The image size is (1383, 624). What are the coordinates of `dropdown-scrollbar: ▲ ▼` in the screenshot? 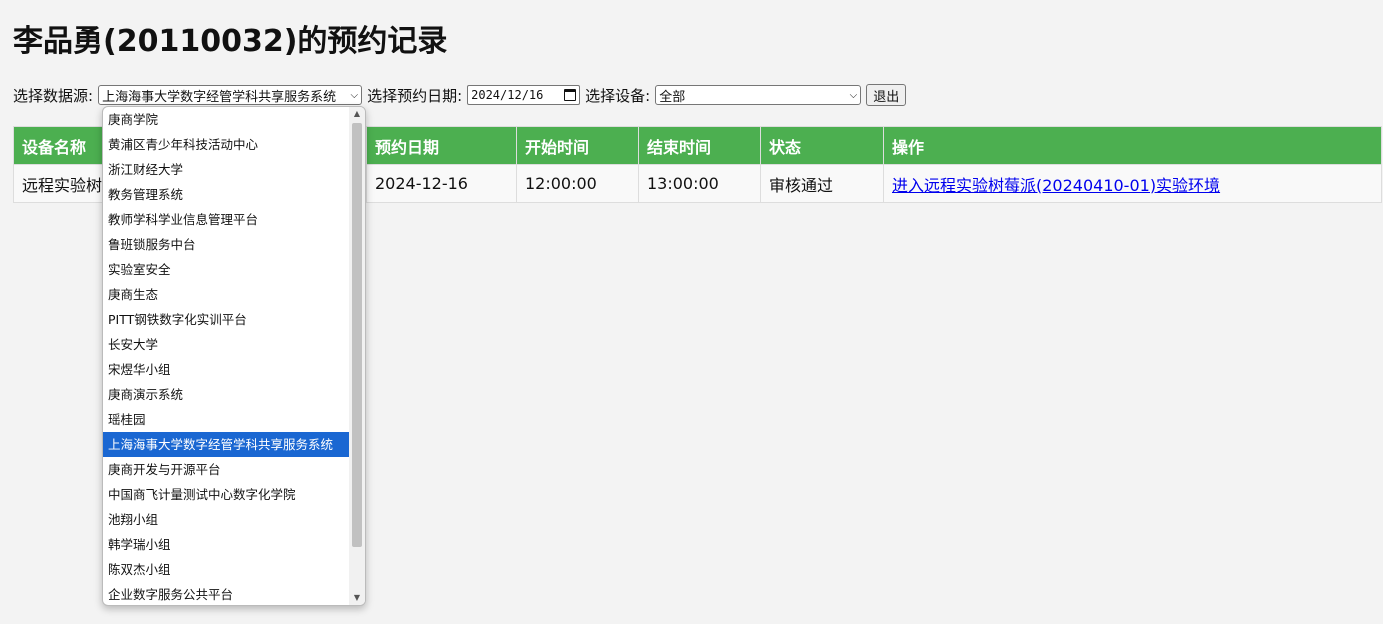 It's located at (357, 356).